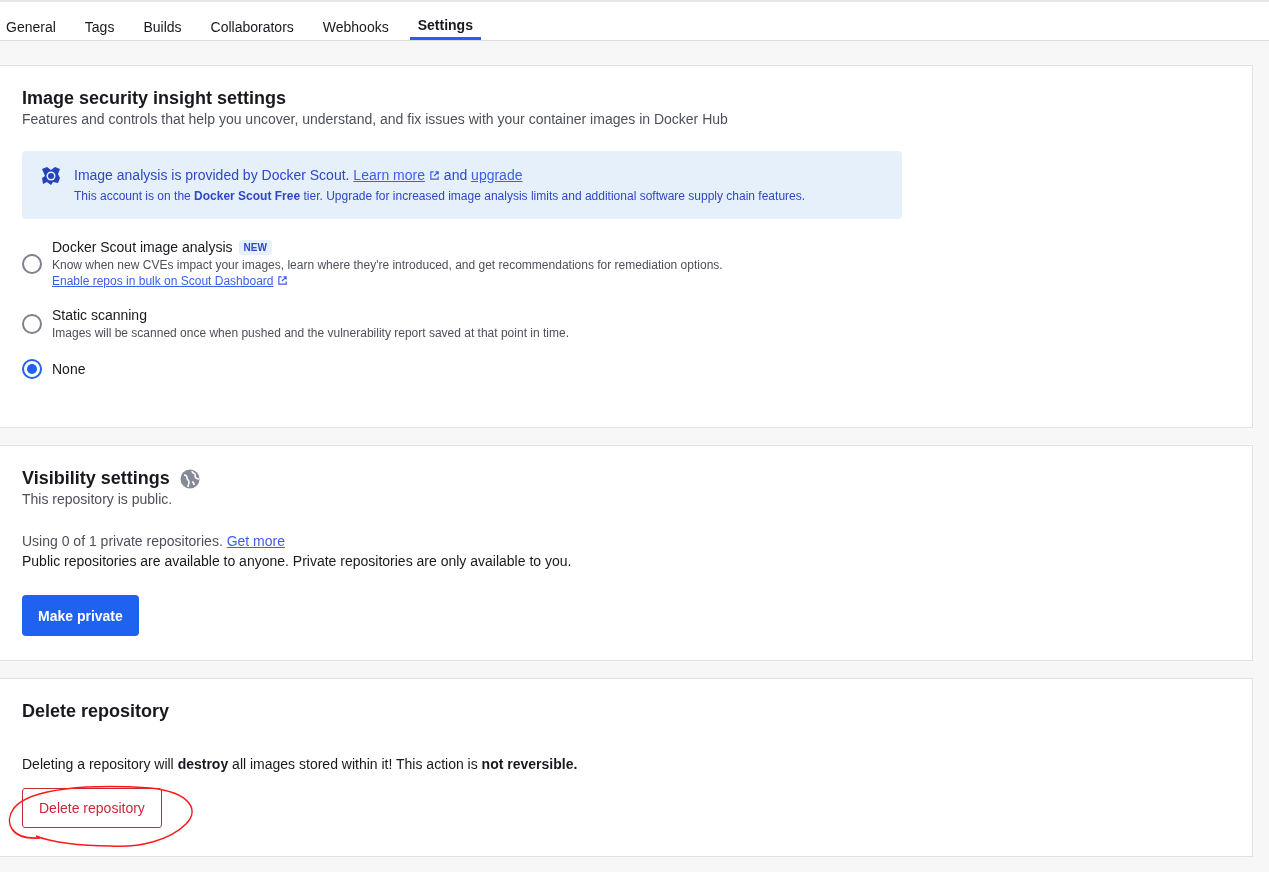 This screenshot has height=872, width=1269. Describe the element at coordinates (142, 247) in the screenshot. I see `option-label: Docker Scout image analysis` at that location.